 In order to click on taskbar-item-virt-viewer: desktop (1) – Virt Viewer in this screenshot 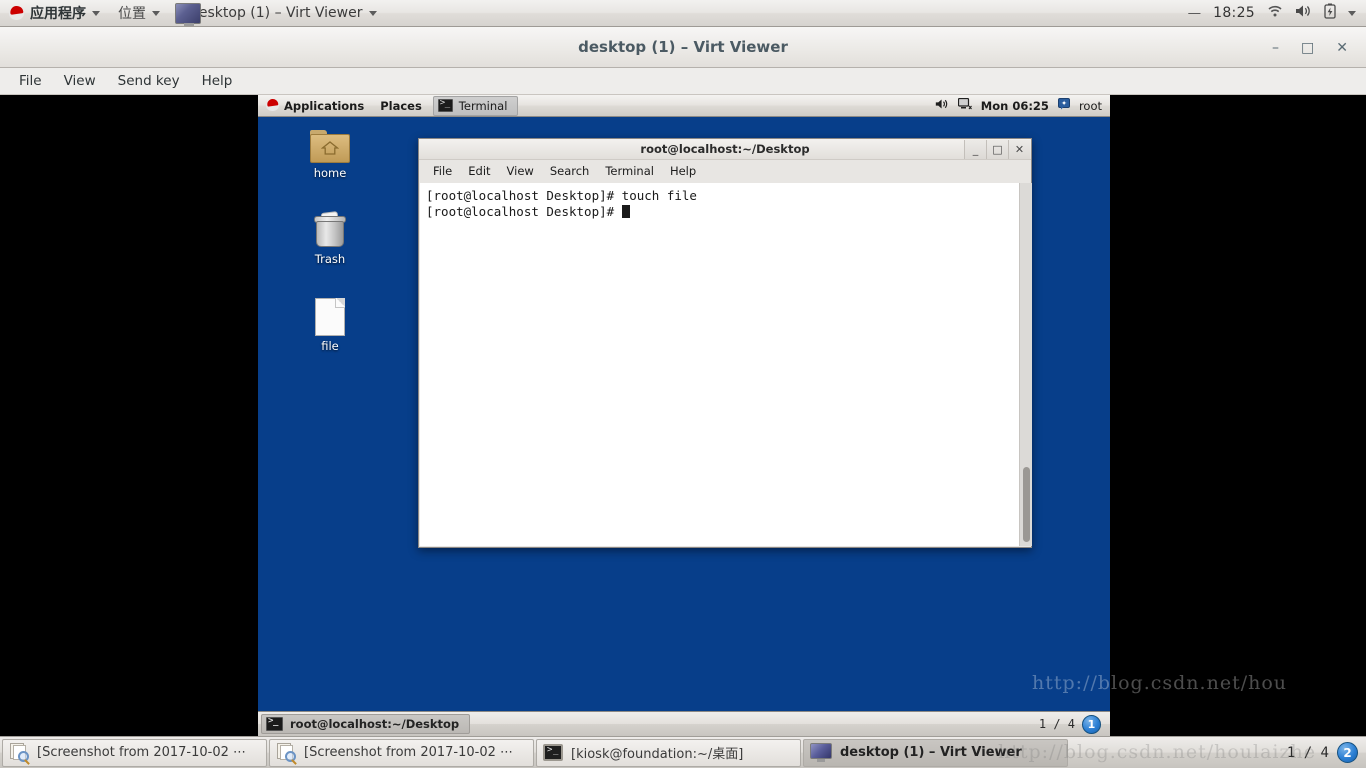, I will do `click(935, 752)`.